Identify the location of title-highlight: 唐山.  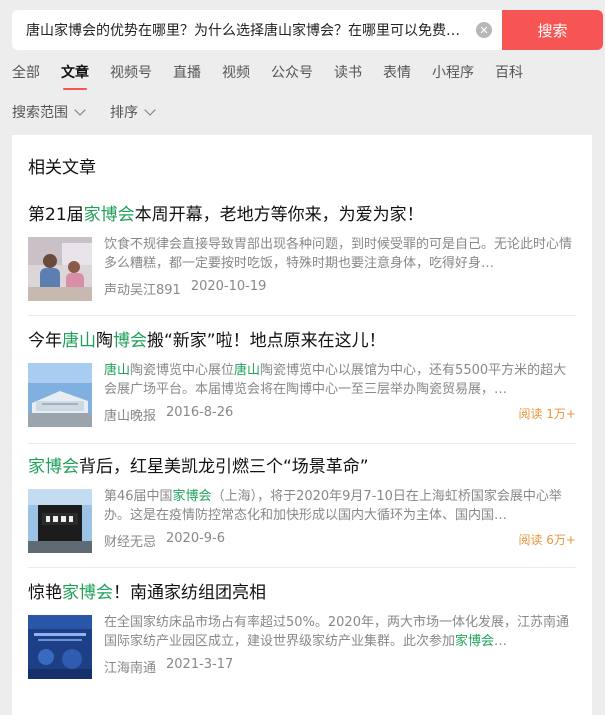
(79, 341).